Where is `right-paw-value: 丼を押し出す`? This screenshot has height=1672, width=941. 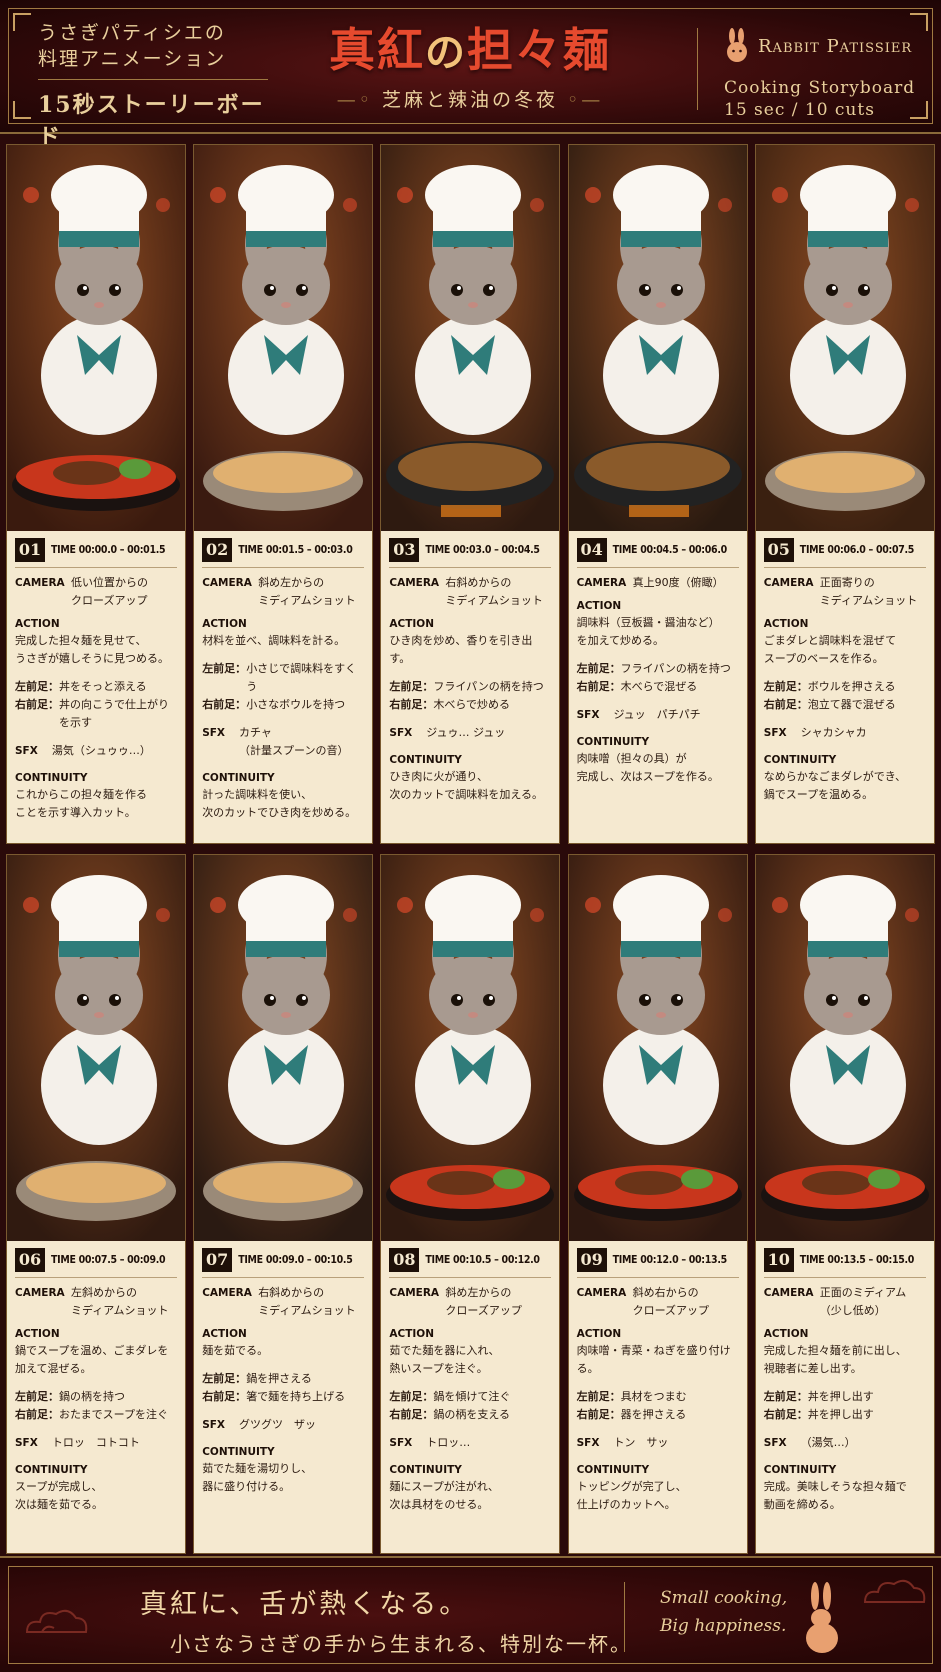
right-paw-value: 丼を押し出す is located at coordinates (840, 1414).